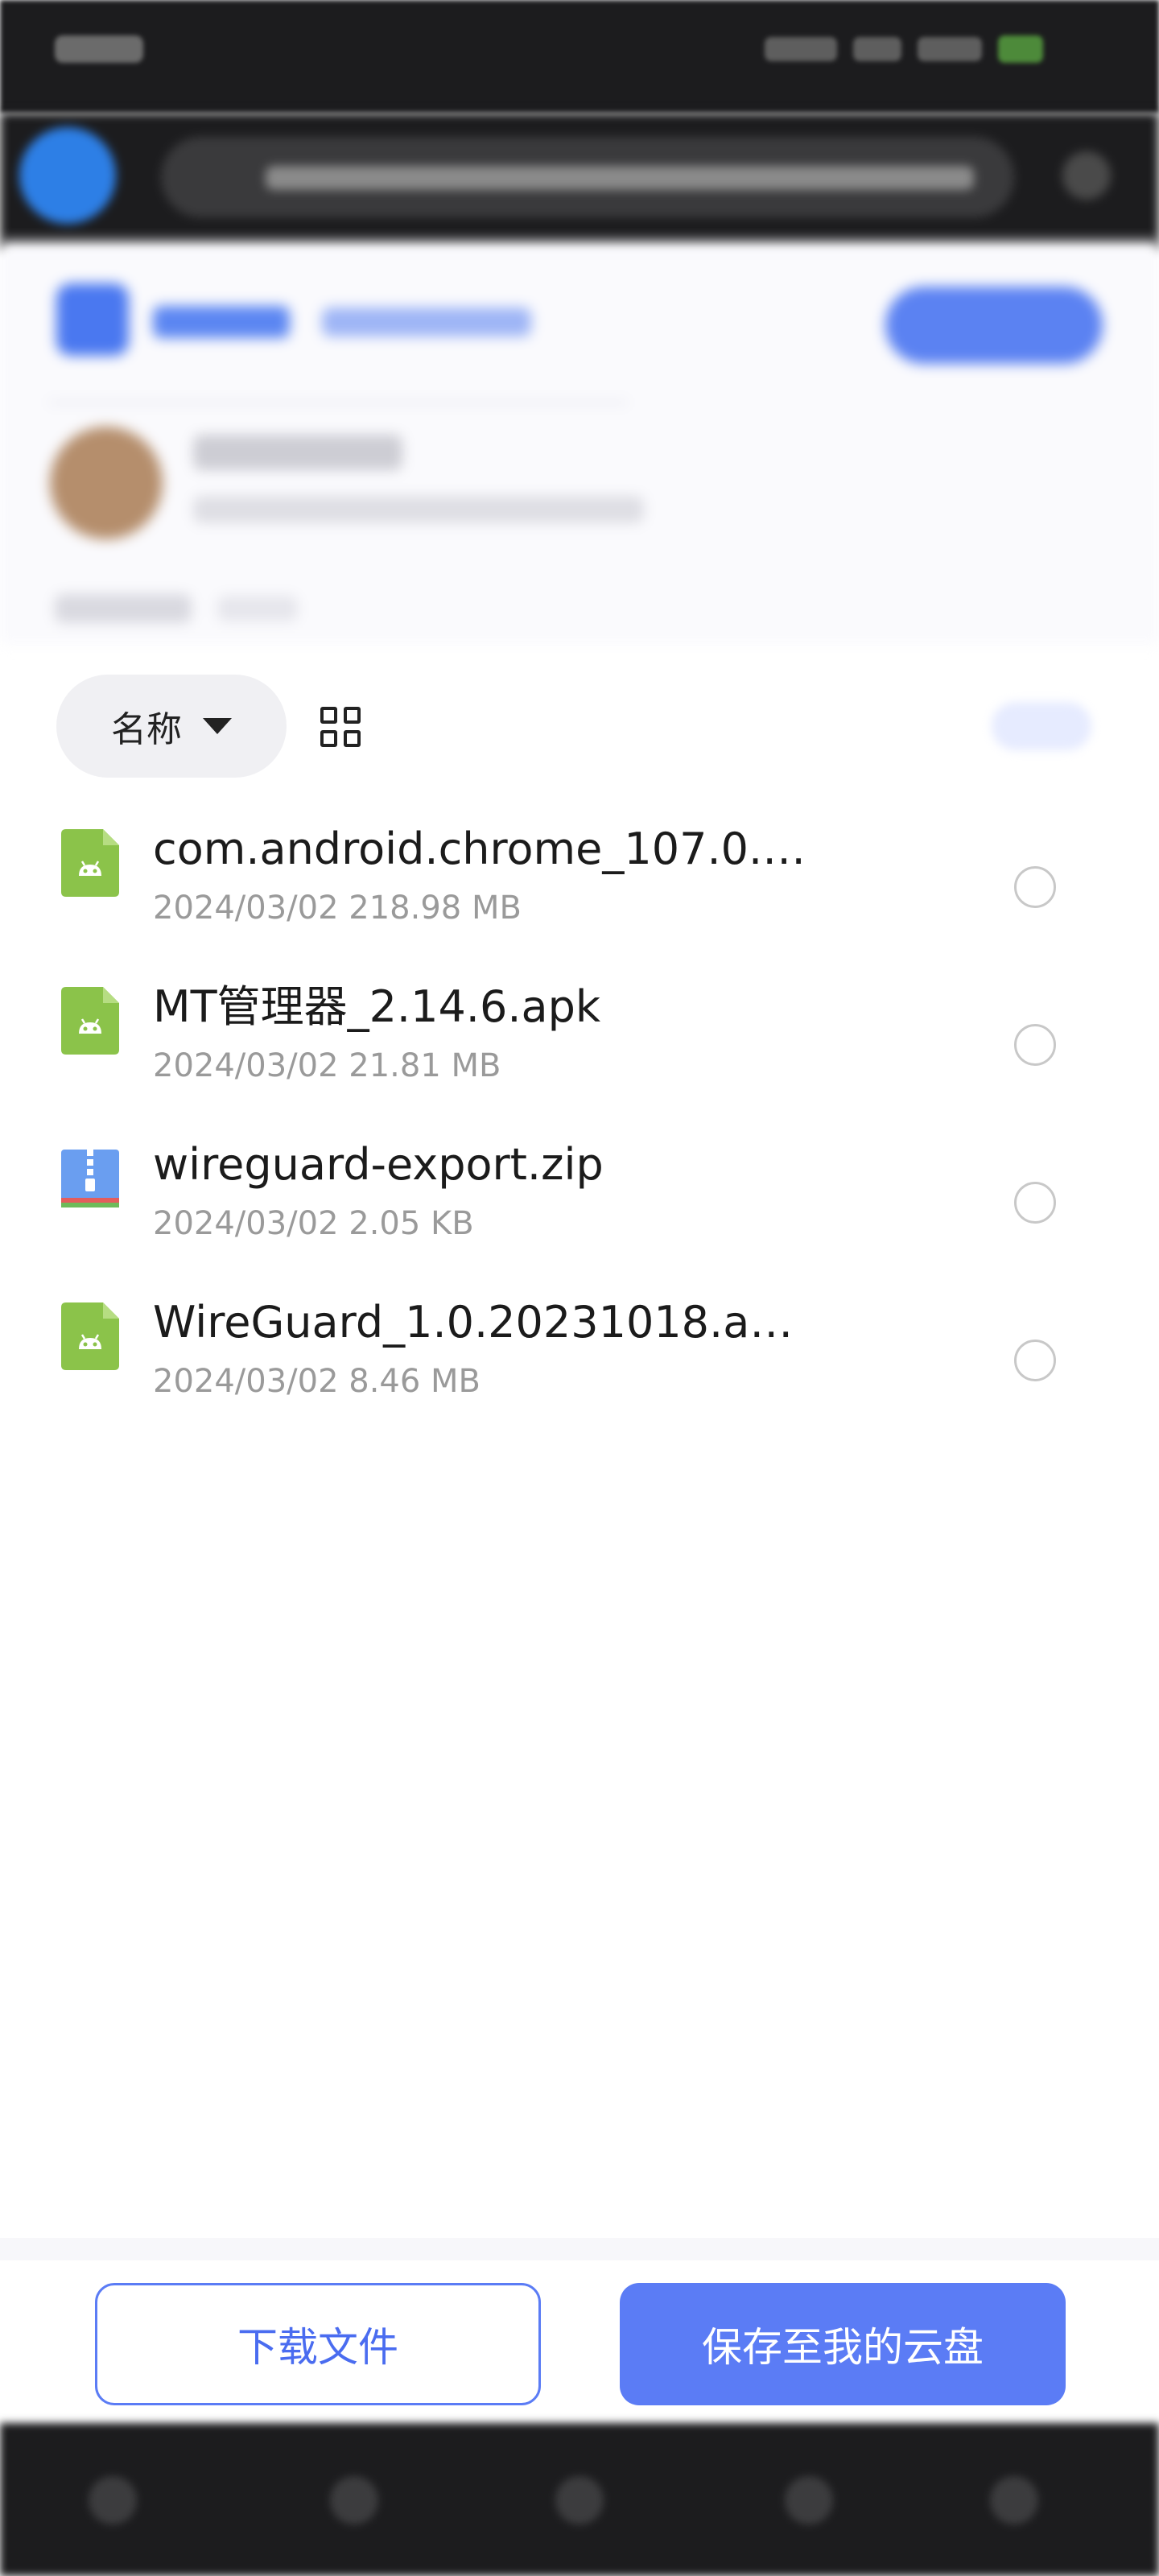 This screenshot has height=2576, width=1159. What do you see at coordinates (106, 483) in the screenshot?
I see `sharer-avatar` at bounding box center [106, 483].